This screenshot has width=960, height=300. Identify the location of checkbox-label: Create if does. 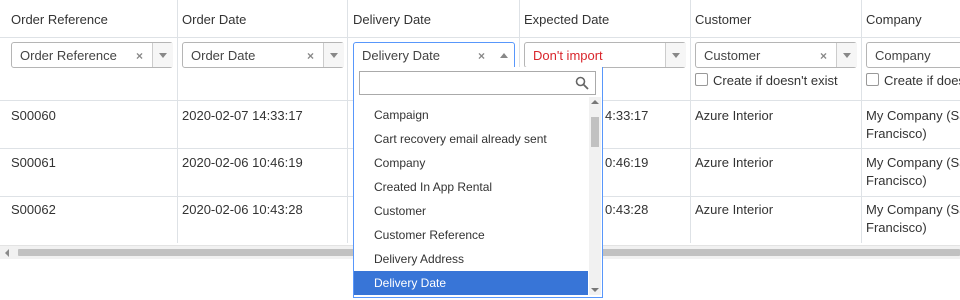
(922, 80).